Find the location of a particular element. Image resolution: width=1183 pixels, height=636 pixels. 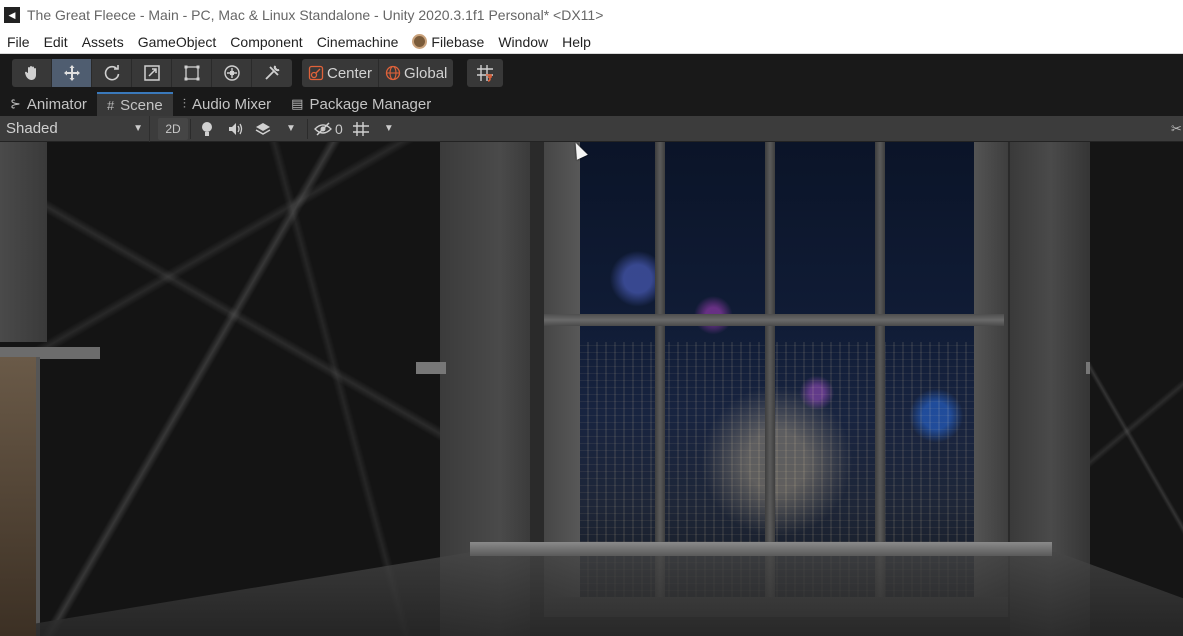

menu-cinemachine: Cinemachine is located at coordinates (358, 42).